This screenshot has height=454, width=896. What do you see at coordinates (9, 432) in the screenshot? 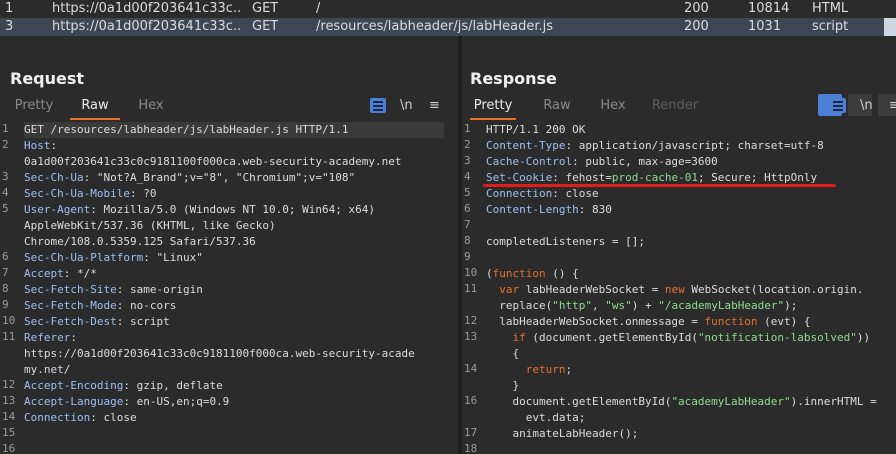
I see `line-number: 15` at bounding box center [9, 432].